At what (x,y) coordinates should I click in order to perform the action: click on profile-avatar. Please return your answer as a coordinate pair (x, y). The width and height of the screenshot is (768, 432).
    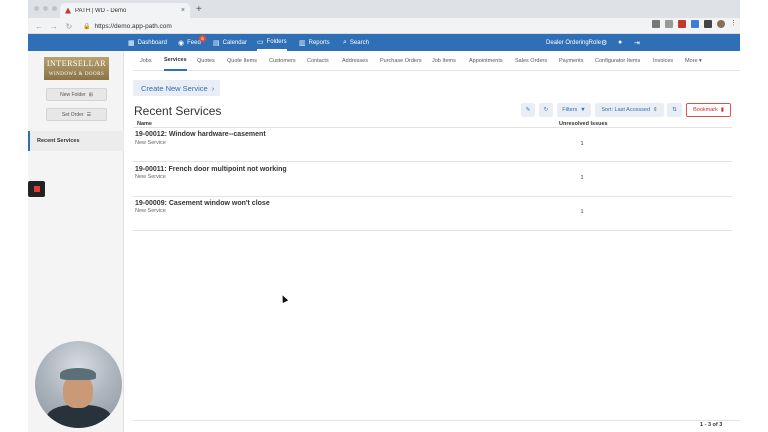
    Looking at the image, I should click on (721, 24).